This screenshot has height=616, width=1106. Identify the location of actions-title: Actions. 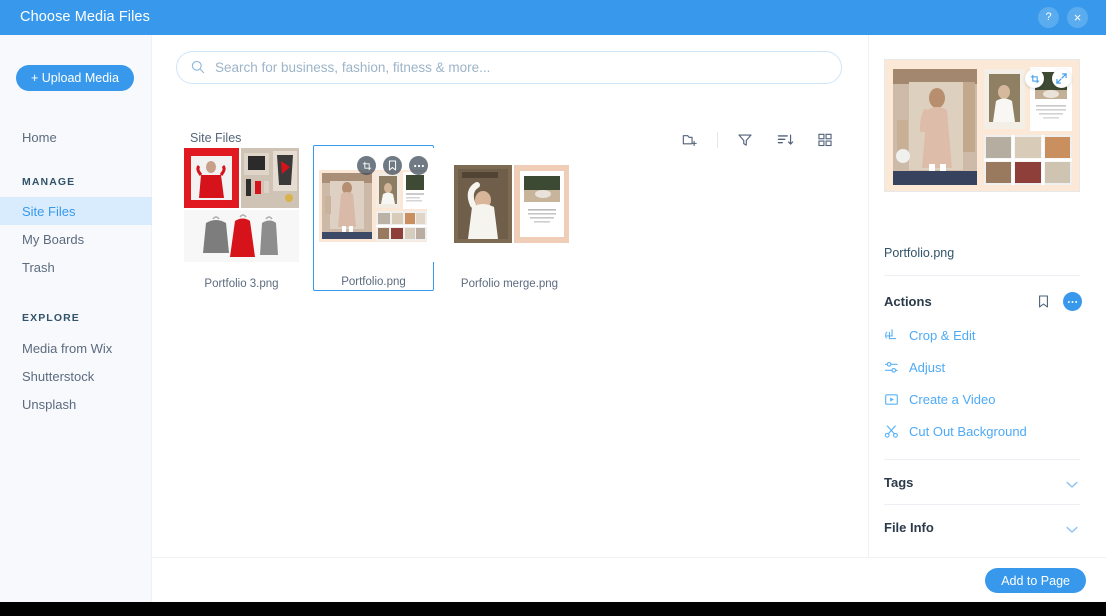
(908, 301).